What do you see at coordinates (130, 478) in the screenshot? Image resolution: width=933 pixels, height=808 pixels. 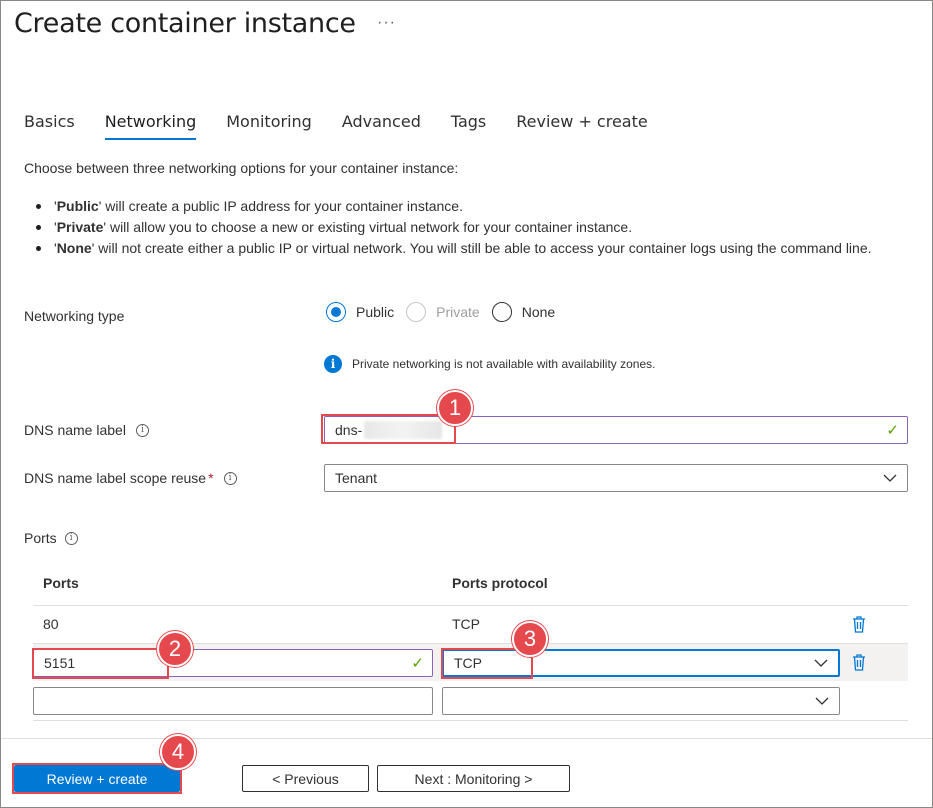 I see `dns-scope-reuse-label: DNS name label scope reuse * i` at bounding box center [130, 478].